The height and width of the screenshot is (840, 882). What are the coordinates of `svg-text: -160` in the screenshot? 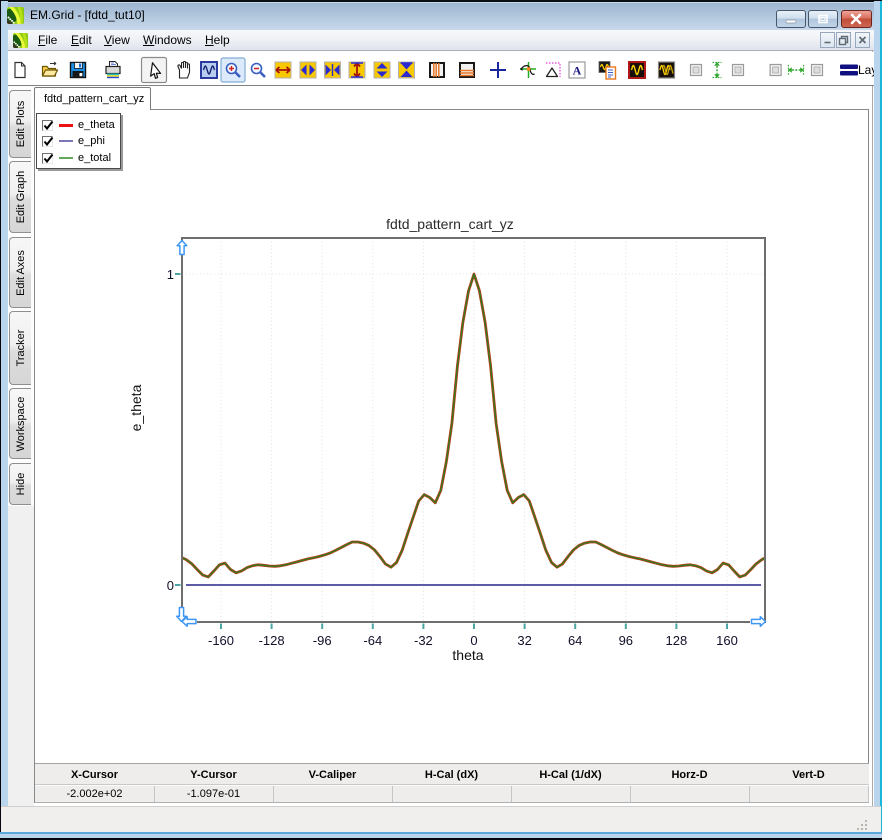 It's located at (221, 640).